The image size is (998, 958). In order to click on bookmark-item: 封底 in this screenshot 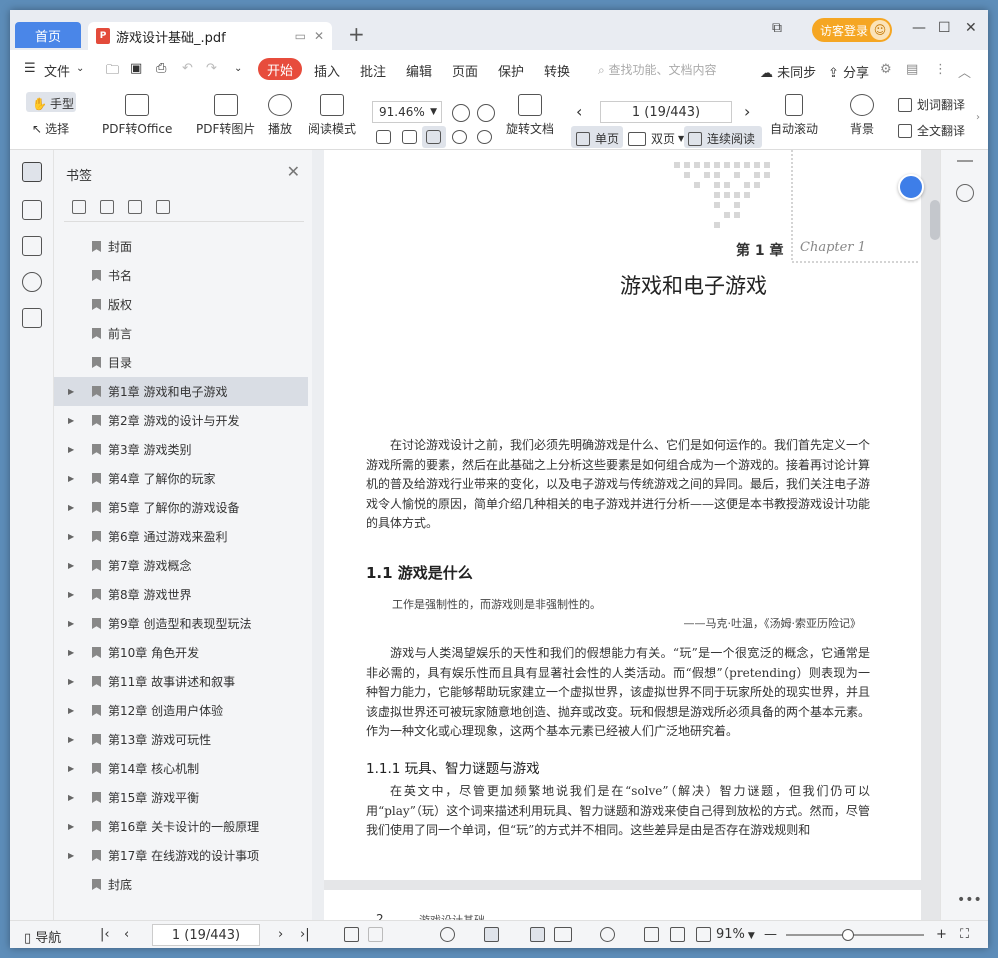, I will do `click(183, 884)`.